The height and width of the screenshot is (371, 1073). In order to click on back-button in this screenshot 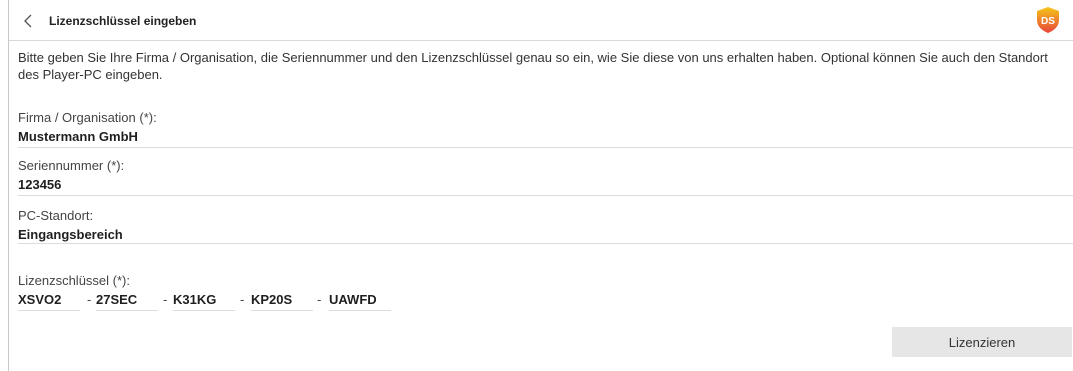, I will do `click(28, 21)`.